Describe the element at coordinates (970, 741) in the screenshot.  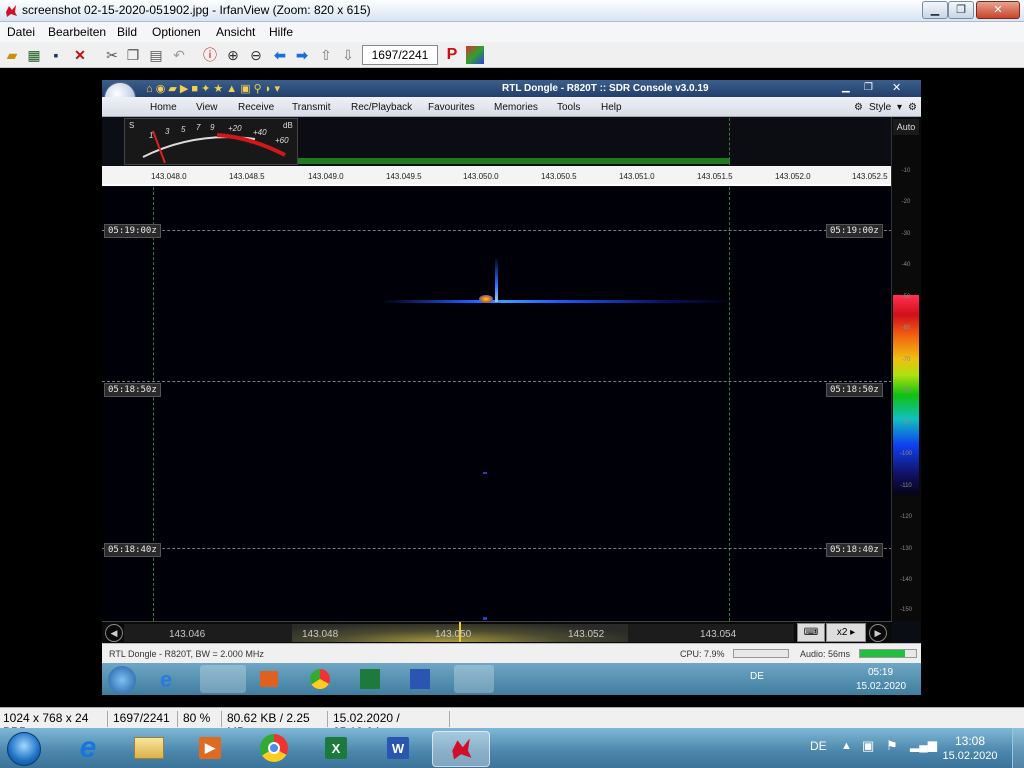
I see `clock-time: 13:08` at that location.